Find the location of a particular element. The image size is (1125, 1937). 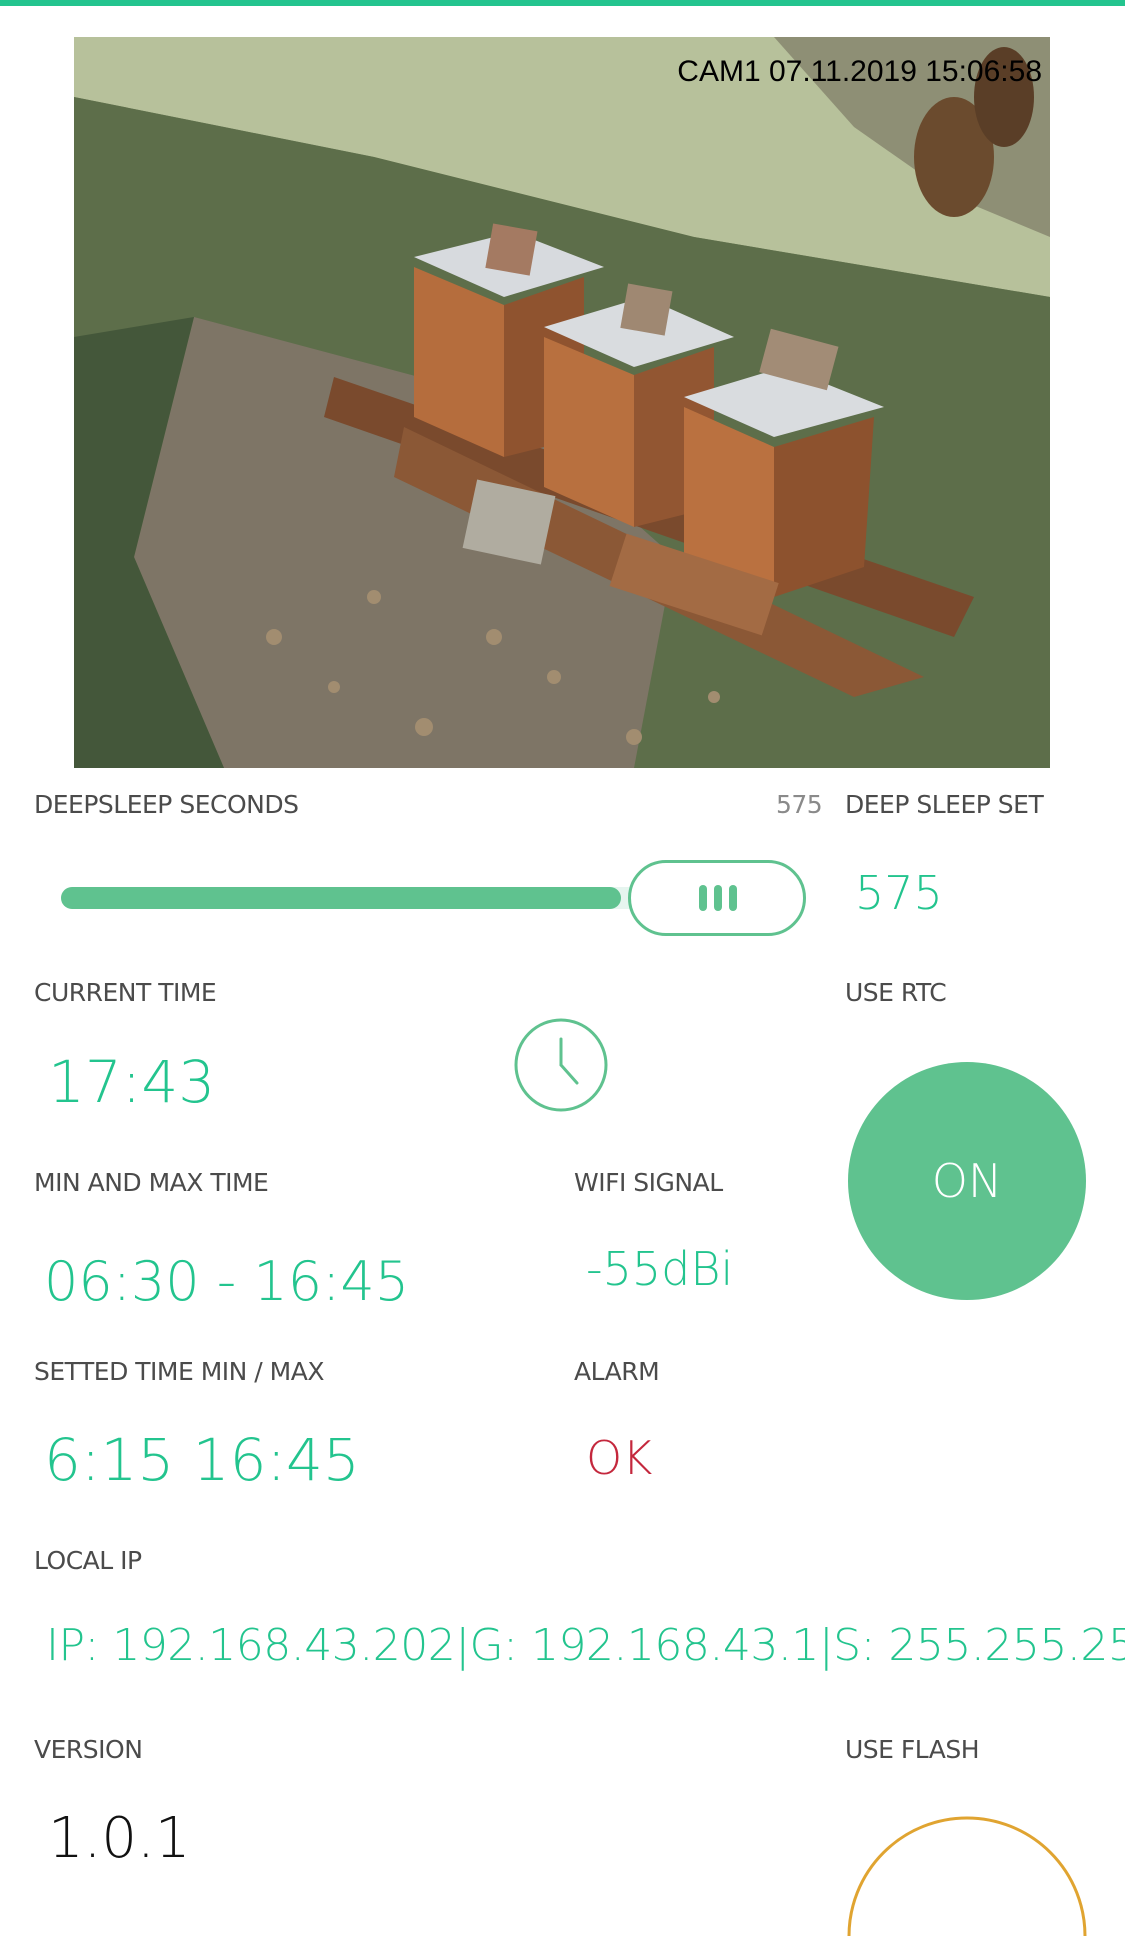

slider-value-text: 575 is located at coordinates (799, 804).